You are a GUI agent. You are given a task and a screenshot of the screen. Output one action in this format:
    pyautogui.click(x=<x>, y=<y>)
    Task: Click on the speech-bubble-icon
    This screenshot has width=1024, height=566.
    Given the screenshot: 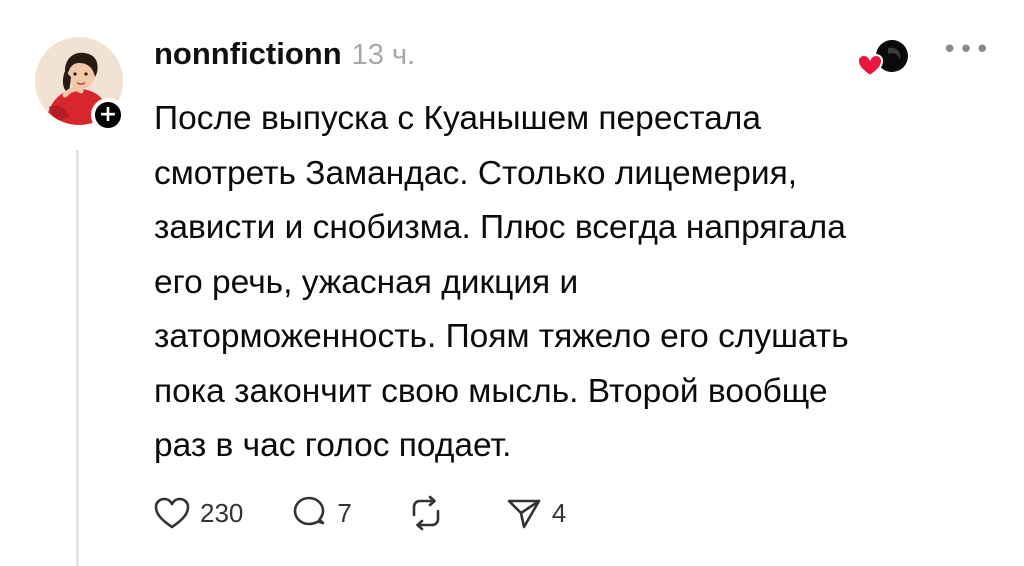 What is the action you would take?
    pyautogui.click(x=309, y=511)
    